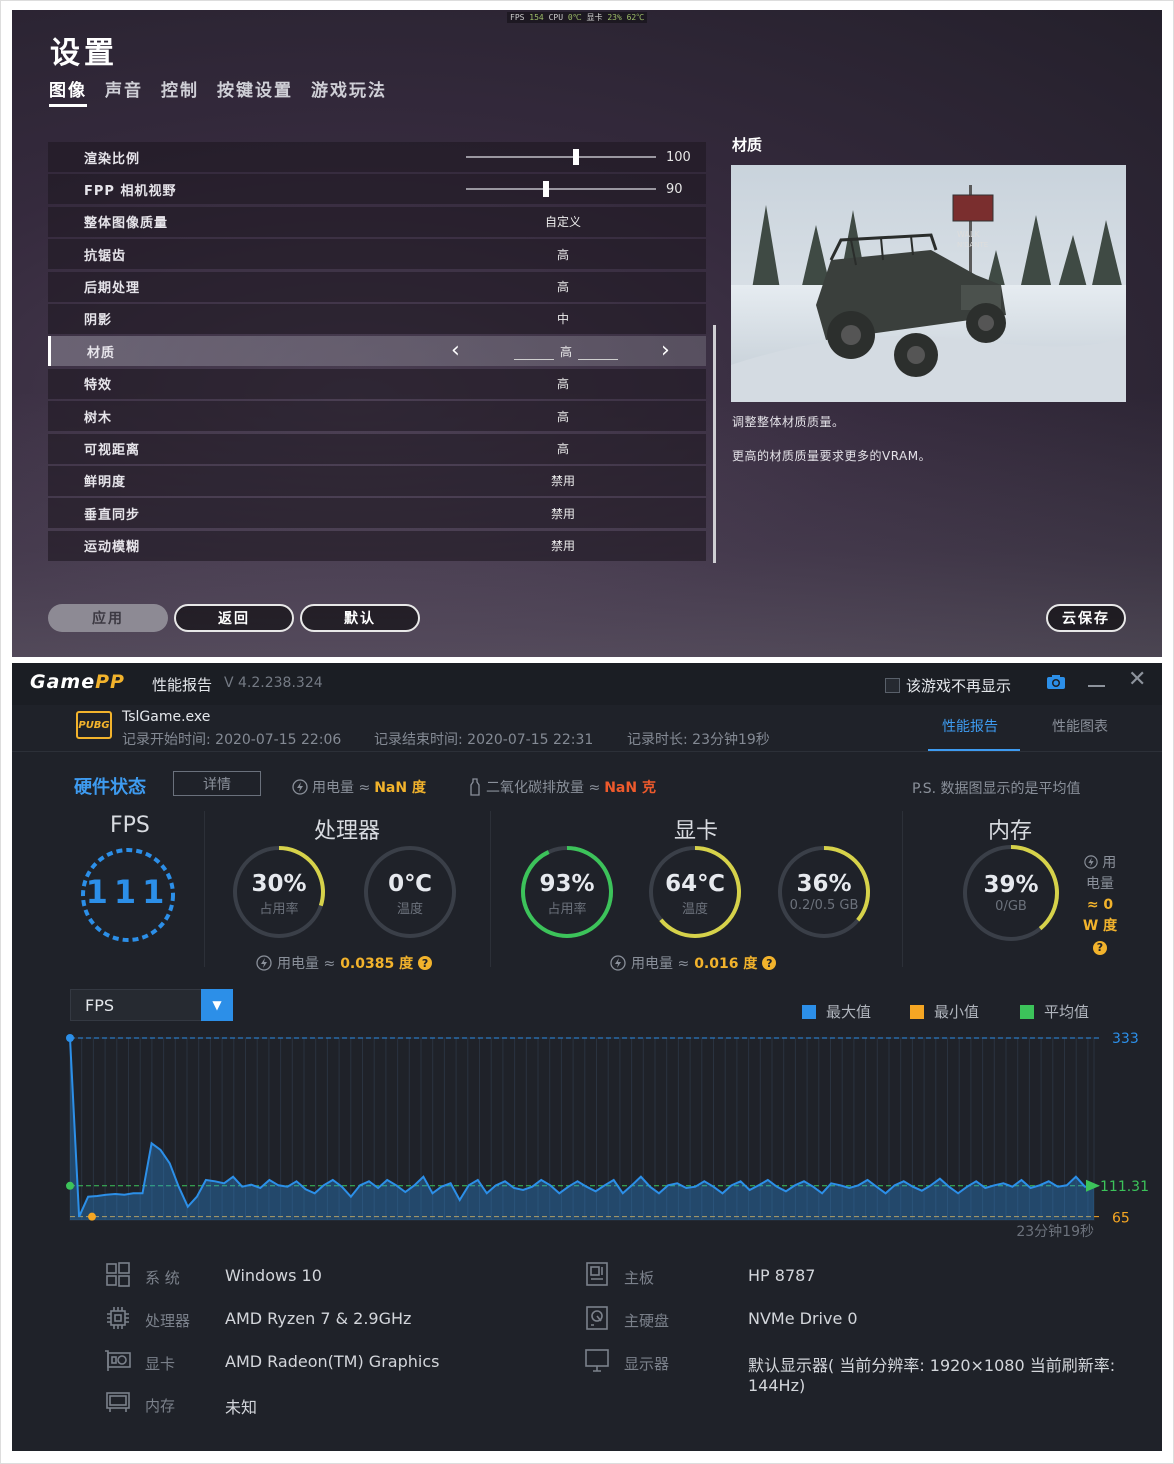  Describe the element at coordinates (377, 513) in the screenshot. I see `setting-row: 垂直同步 禁用` at that location.